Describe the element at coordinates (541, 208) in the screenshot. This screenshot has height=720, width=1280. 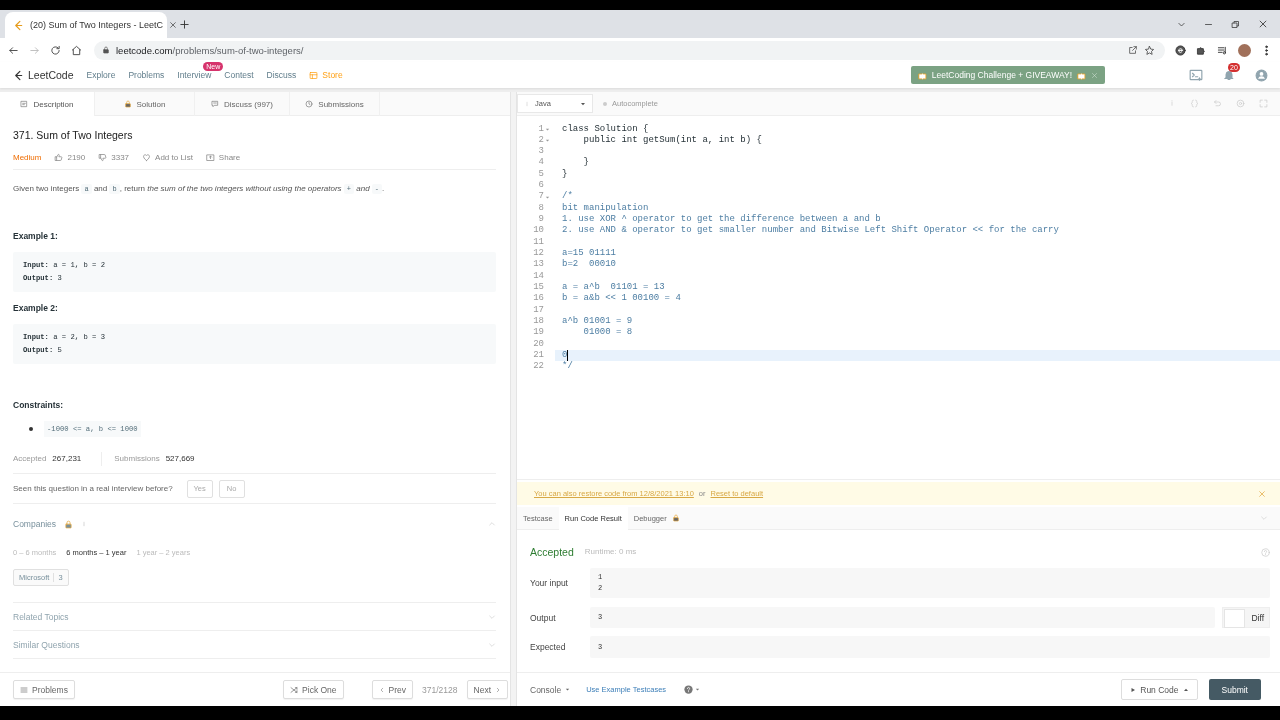
I see `line-number: 8` at that location.